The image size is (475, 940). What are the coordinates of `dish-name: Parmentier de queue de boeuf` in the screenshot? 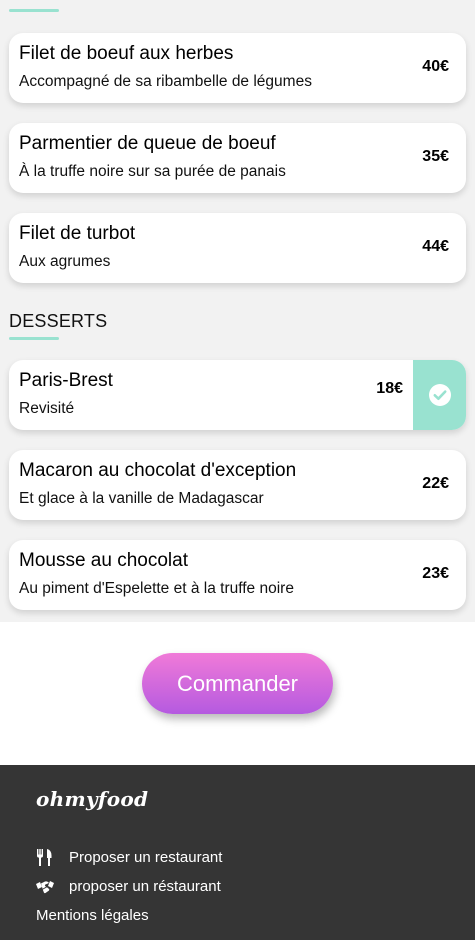 It's located at (147, 143).